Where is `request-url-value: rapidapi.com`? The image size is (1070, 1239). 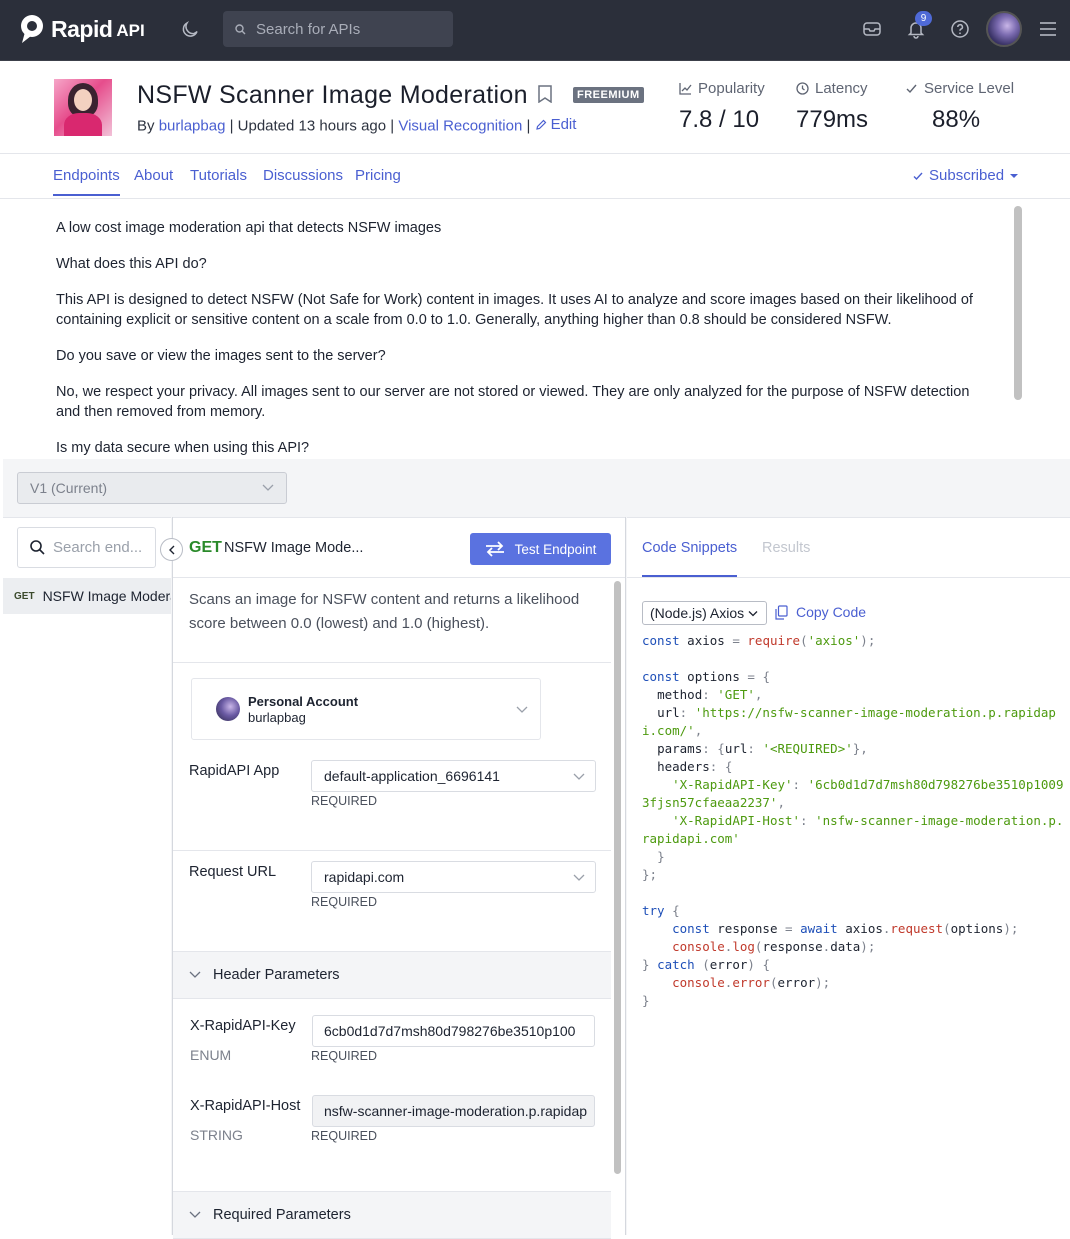 request-url-value: rapidapi.com is located at coordinates (364, 877).